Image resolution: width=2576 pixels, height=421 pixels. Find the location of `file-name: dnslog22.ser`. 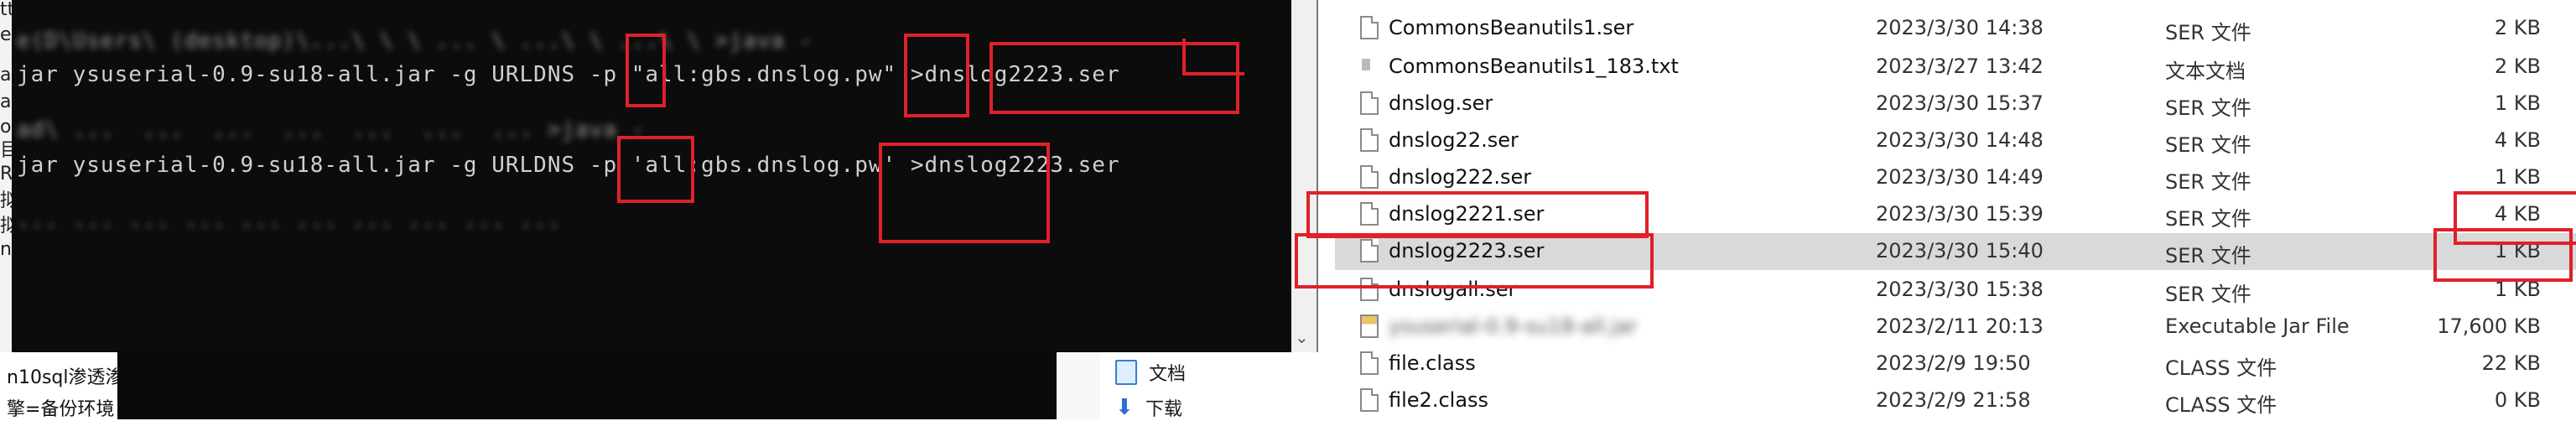

file-name: dnslog22.ser is located at coordinates (1454, 140).